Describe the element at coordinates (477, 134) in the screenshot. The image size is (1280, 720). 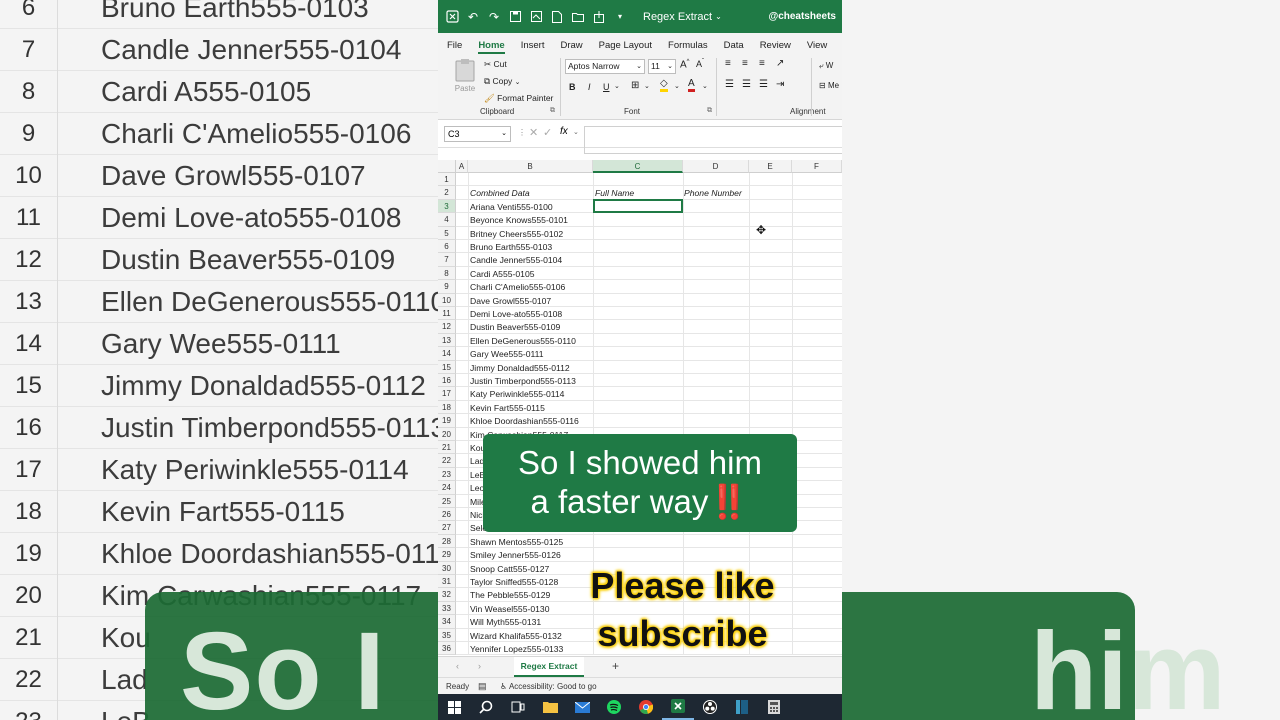
I see `name-box: C3 ⌄` at that location.